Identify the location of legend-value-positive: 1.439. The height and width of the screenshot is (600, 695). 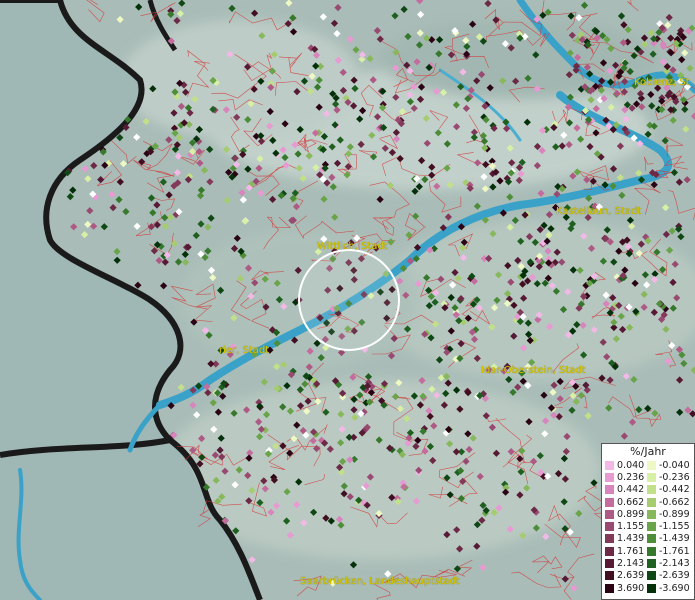
(631, 539).